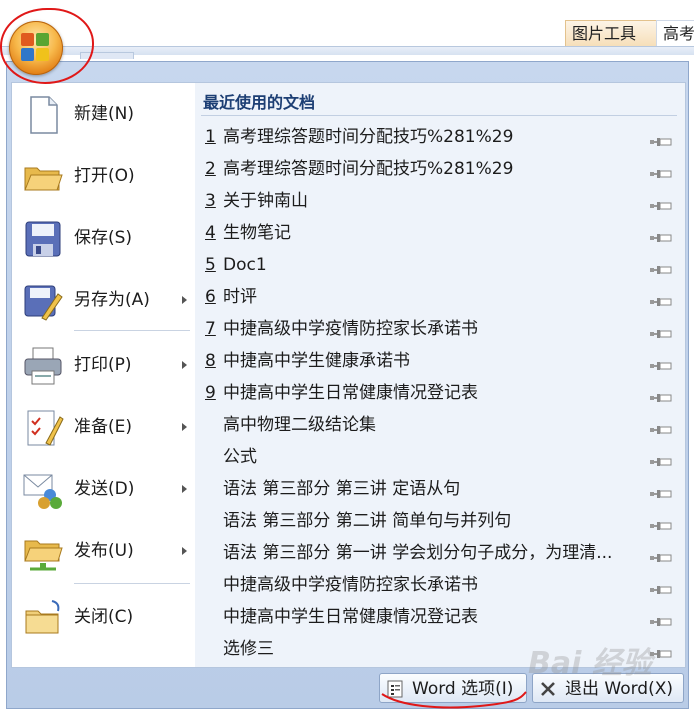  What do you see at coordinates (43, 490) in the screenshot?
I see `send-icon` at bounding box center [43, 490].